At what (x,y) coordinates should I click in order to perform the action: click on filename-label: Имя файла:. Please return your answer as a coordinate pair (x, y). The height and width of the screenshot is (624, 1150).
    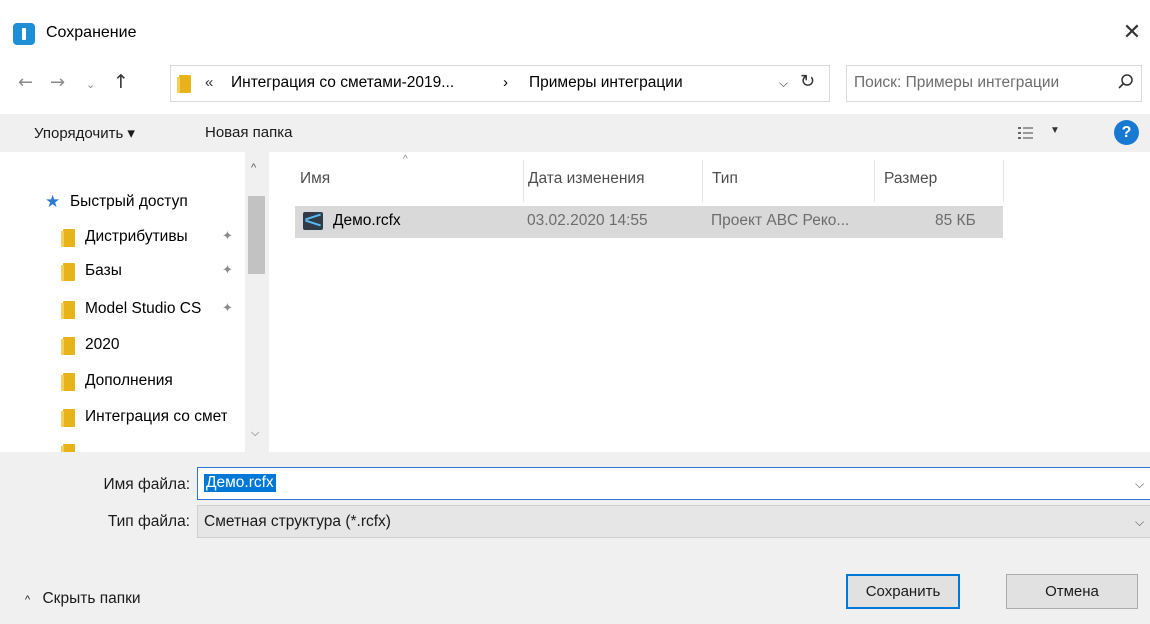
    Looking at the image, I should click on (147, 484).